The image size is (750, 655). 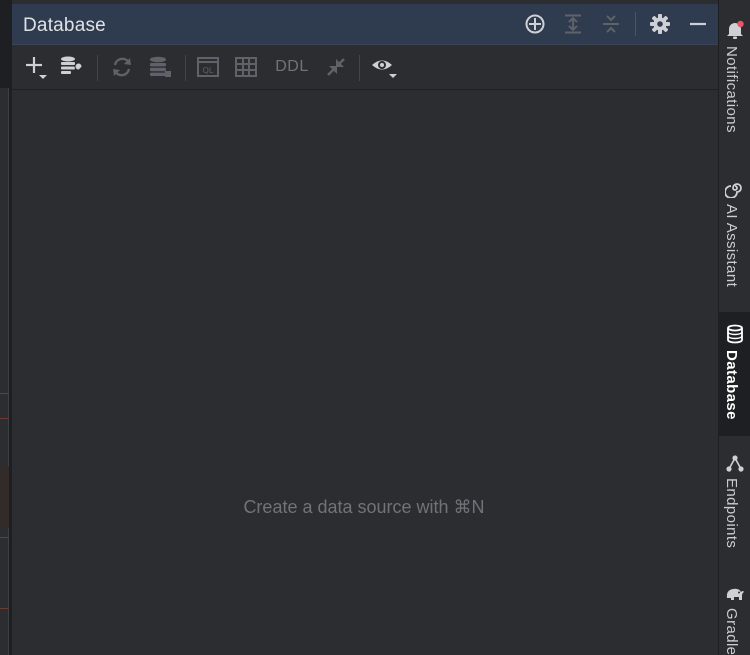 I want to click on data-source-properties-button, so click(x=72, y=67).